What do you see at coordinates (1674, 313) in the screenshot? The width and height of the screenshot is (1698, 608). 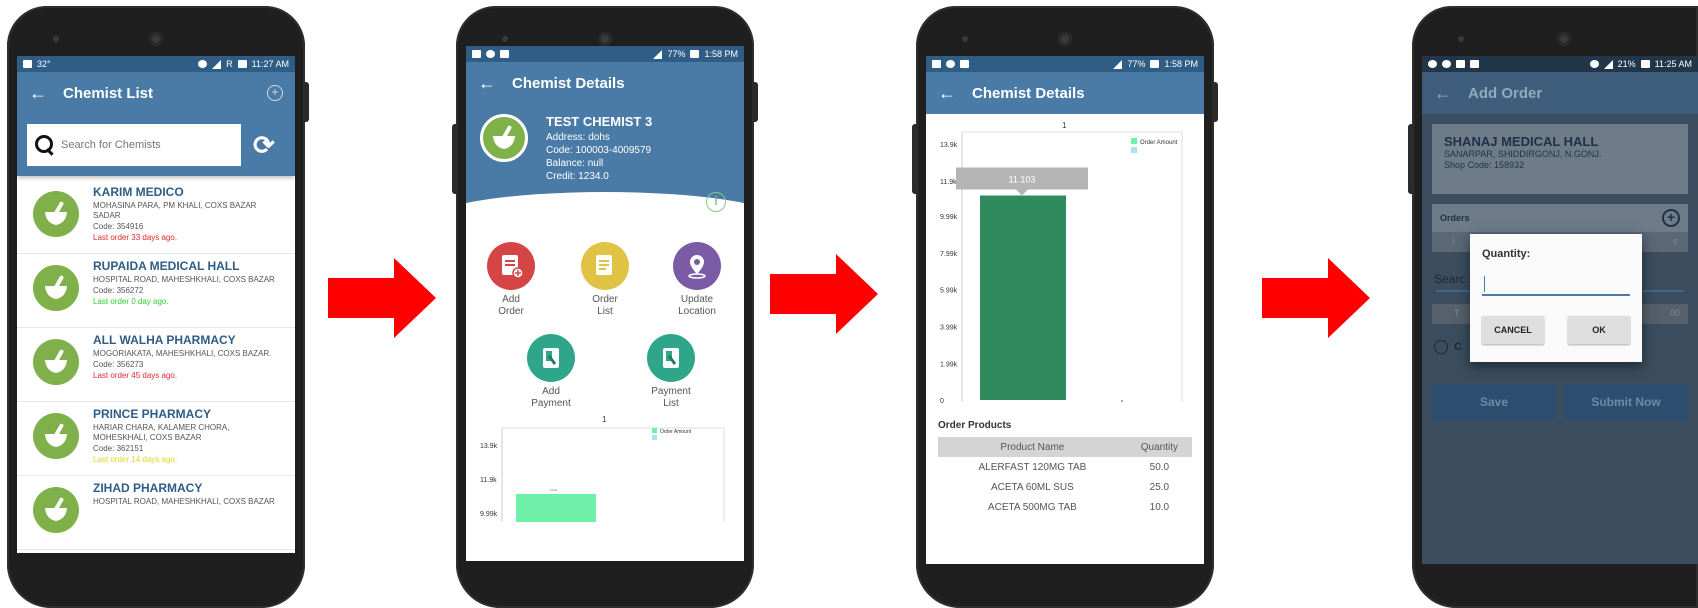 I see `totals-fragment: 00` at bounding box center [1674, 313].